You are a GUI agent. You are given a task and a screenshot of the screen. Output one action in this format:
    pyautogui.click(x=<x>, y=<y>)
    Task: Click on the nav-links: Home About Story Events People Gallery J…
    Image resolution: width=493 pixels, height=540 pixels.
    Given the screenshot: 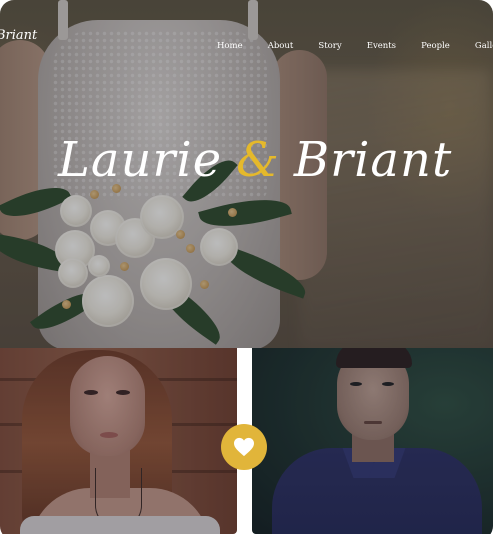 What is the action you would take?
    pyautogui.click(x=355, y=42)
    